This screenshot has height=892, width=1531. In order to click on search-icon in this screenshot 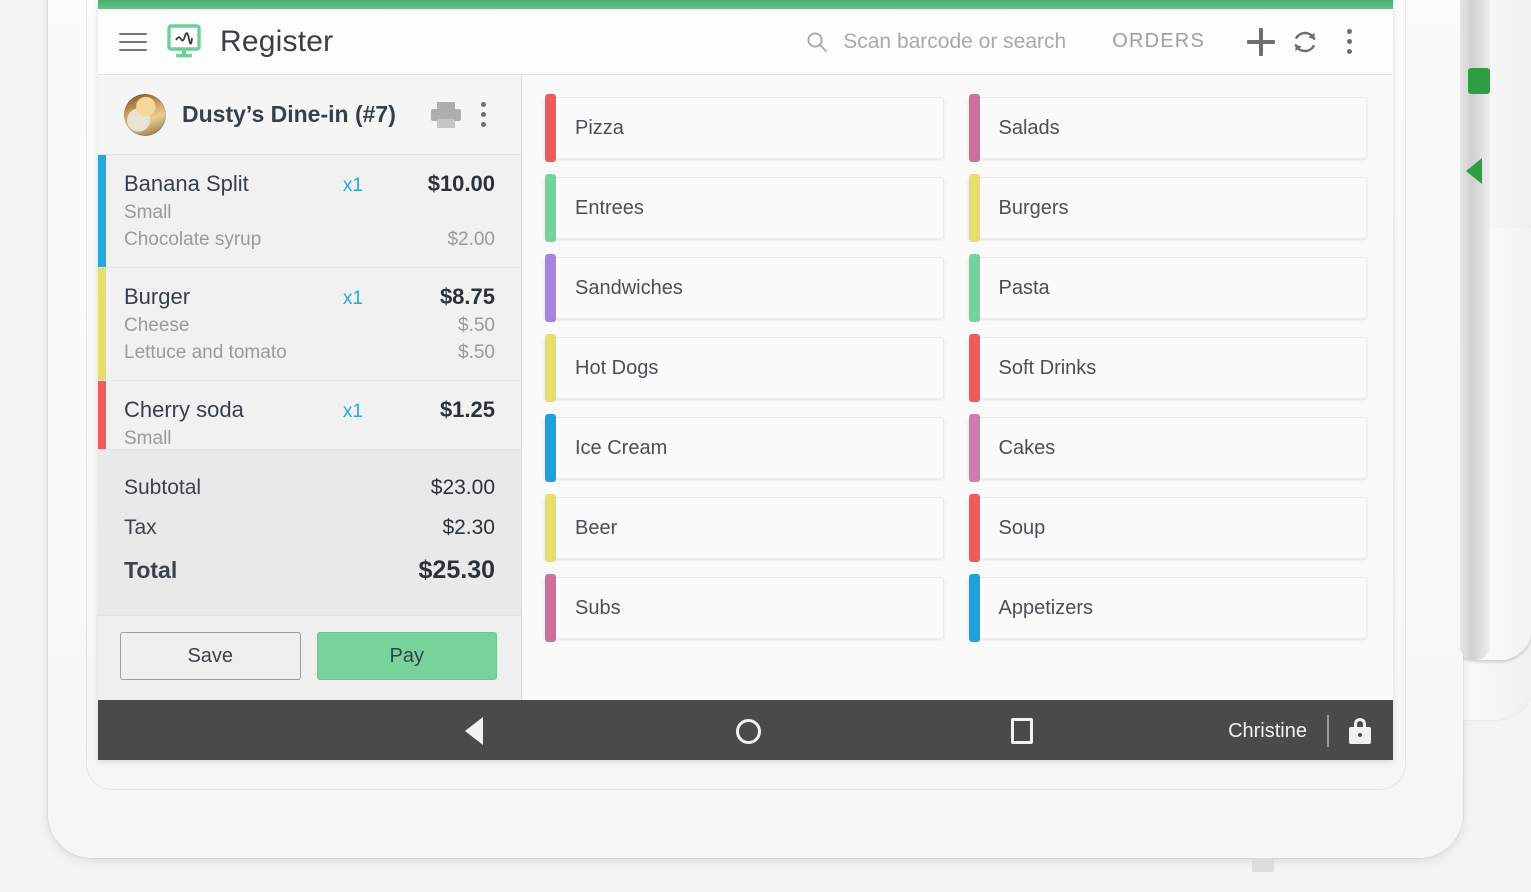, I will do `click(817, 41)`.